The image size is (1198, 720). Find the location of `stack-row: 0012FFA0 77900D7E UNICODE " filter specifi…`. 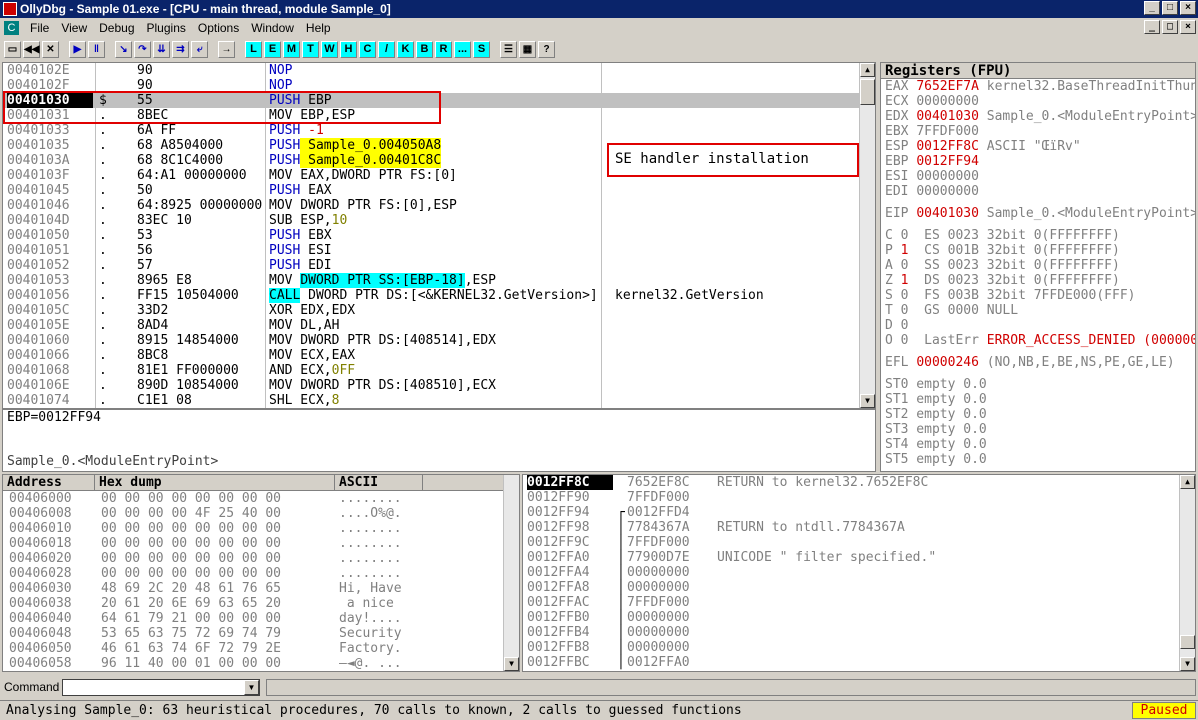

stack-row: 0012FFA0 77900D7E UNICODE " filter specifi… is located at coordinates (859, 557).